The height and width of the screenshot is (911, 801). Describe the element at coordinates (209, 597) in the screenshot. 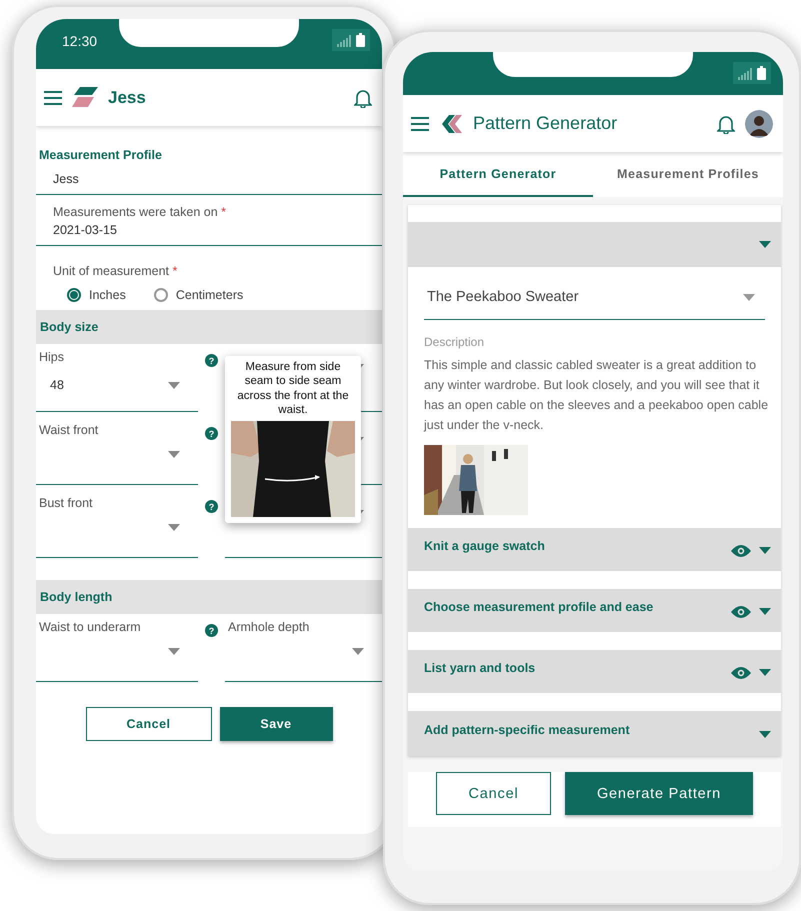

I see `section-header: Body length` at that location.